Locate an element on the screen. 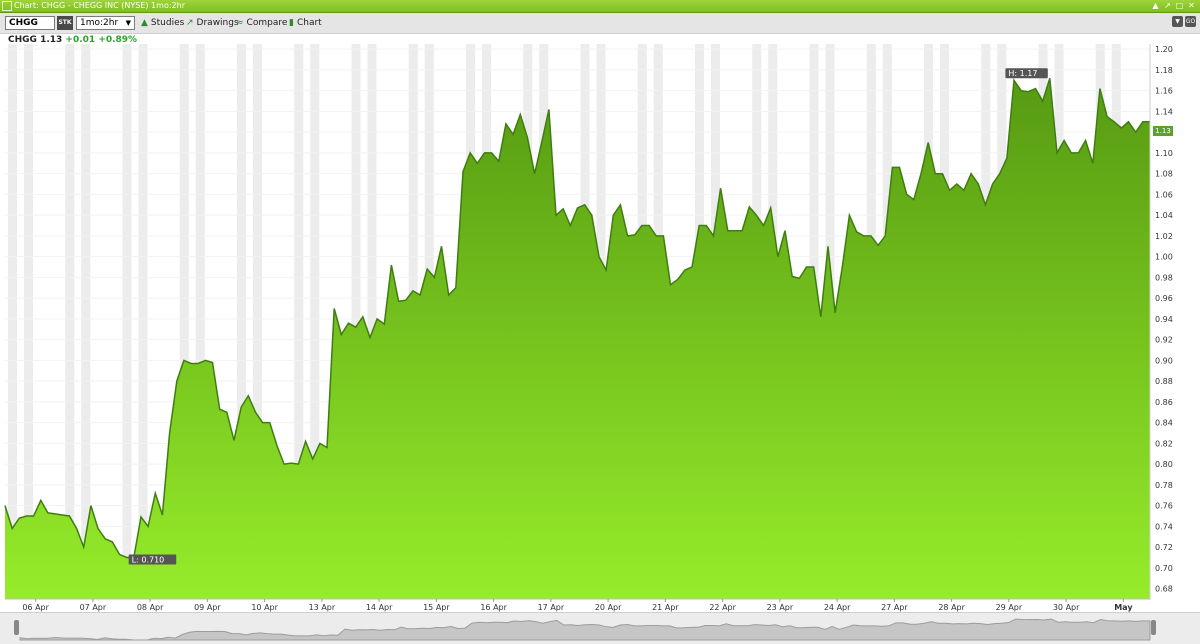 This screenshot has height=644, width=1200. x-tick-label: 22 Apr is located at coordinates (722, 607).